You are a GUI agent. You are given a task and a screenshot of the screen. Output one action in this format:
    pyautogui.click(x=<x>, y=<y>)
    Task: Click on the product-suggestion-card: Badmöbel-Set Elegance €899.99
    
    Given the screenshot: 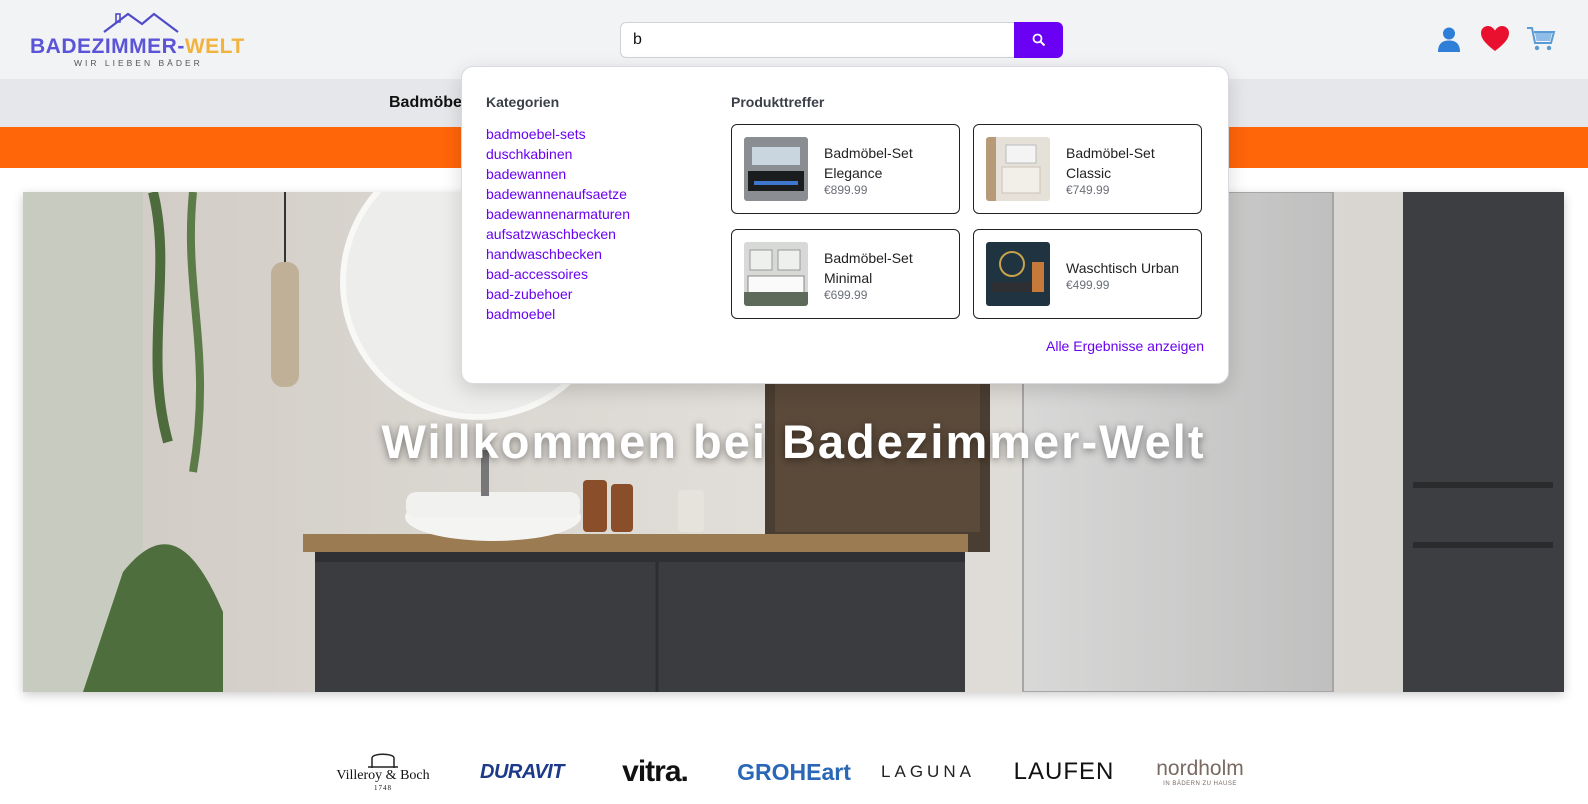 What is the action you would take?
    pyautogui.click(x=845, y=169)
    